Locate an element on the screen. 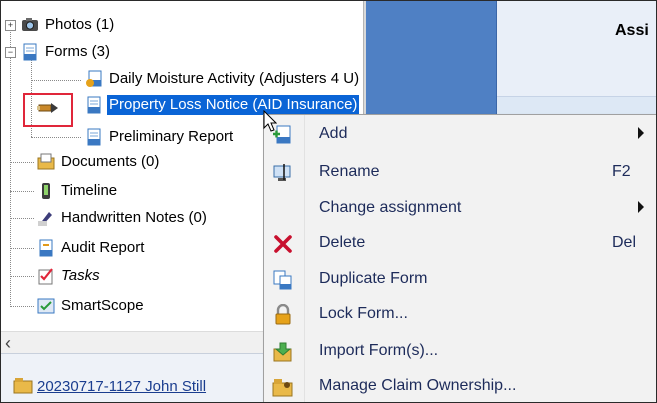  timeline-icon is located at coordinates (46, 191).